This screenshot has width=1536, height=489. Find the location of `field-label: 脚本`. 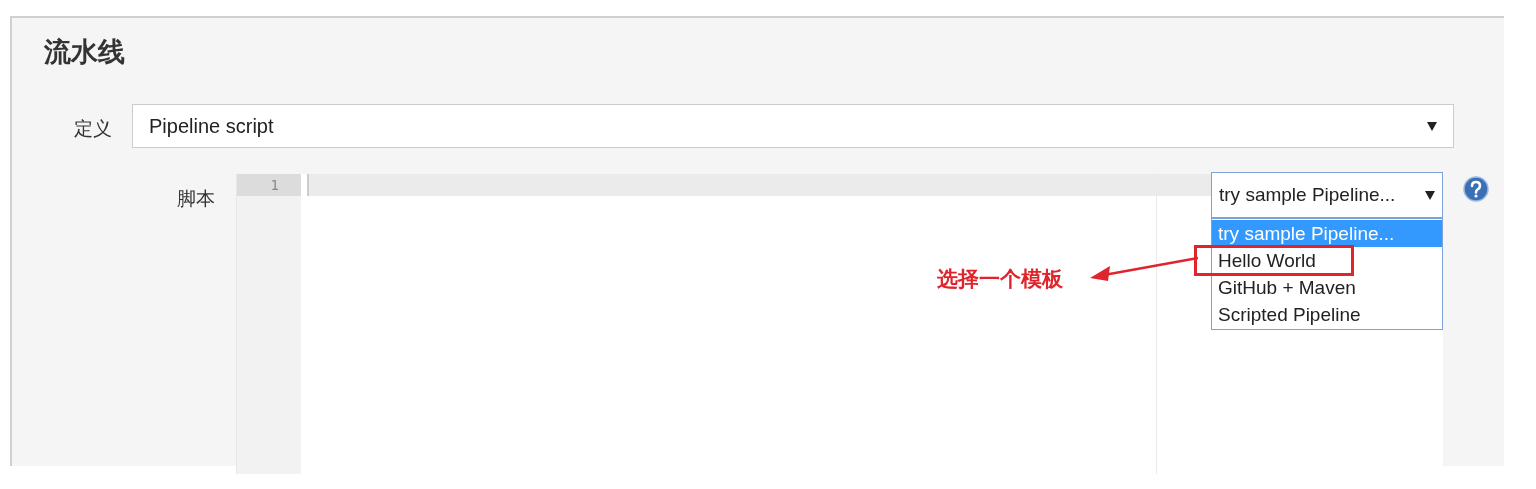

field-label: 脚本 is located at coordinates (196, 198).